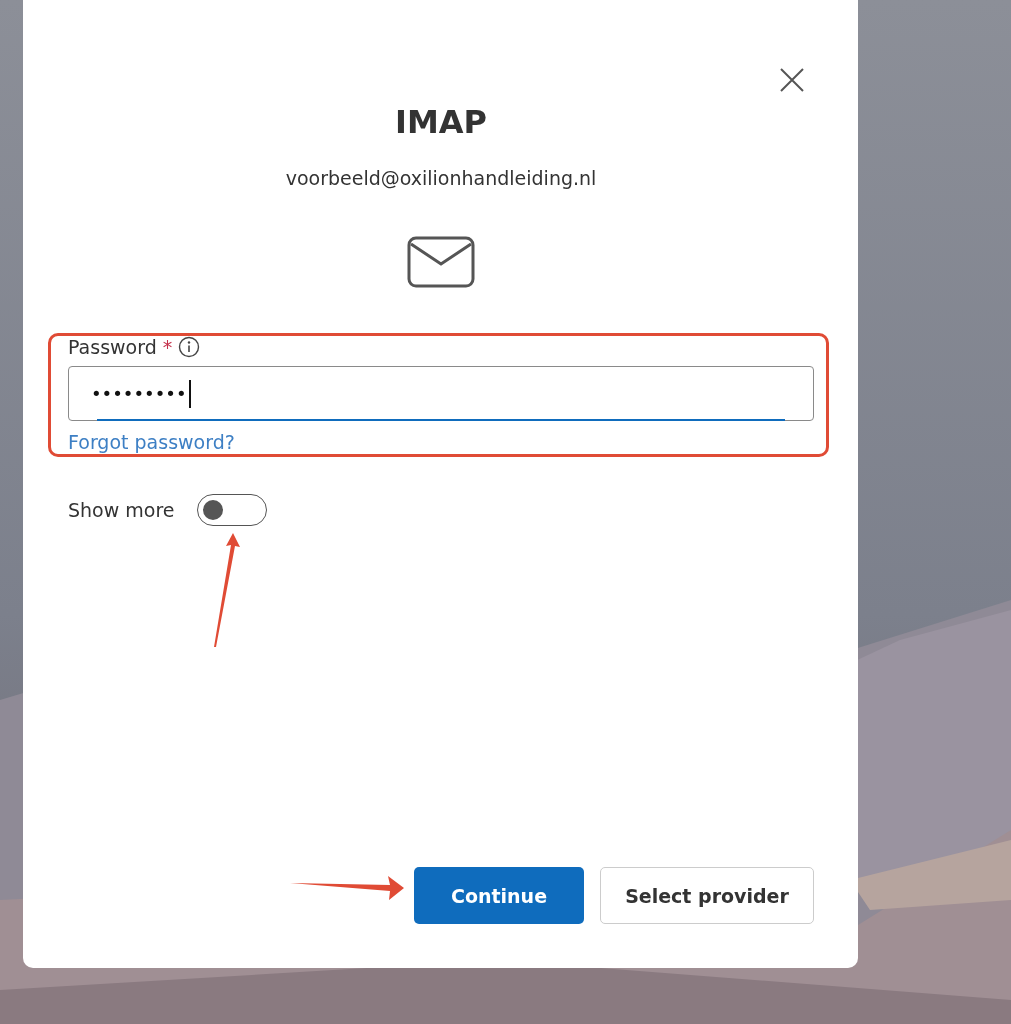  What do you see at coordinates (121, 510) in the screenshot?
I see `toggle-label: Show more` at bounding box center [121, 510].